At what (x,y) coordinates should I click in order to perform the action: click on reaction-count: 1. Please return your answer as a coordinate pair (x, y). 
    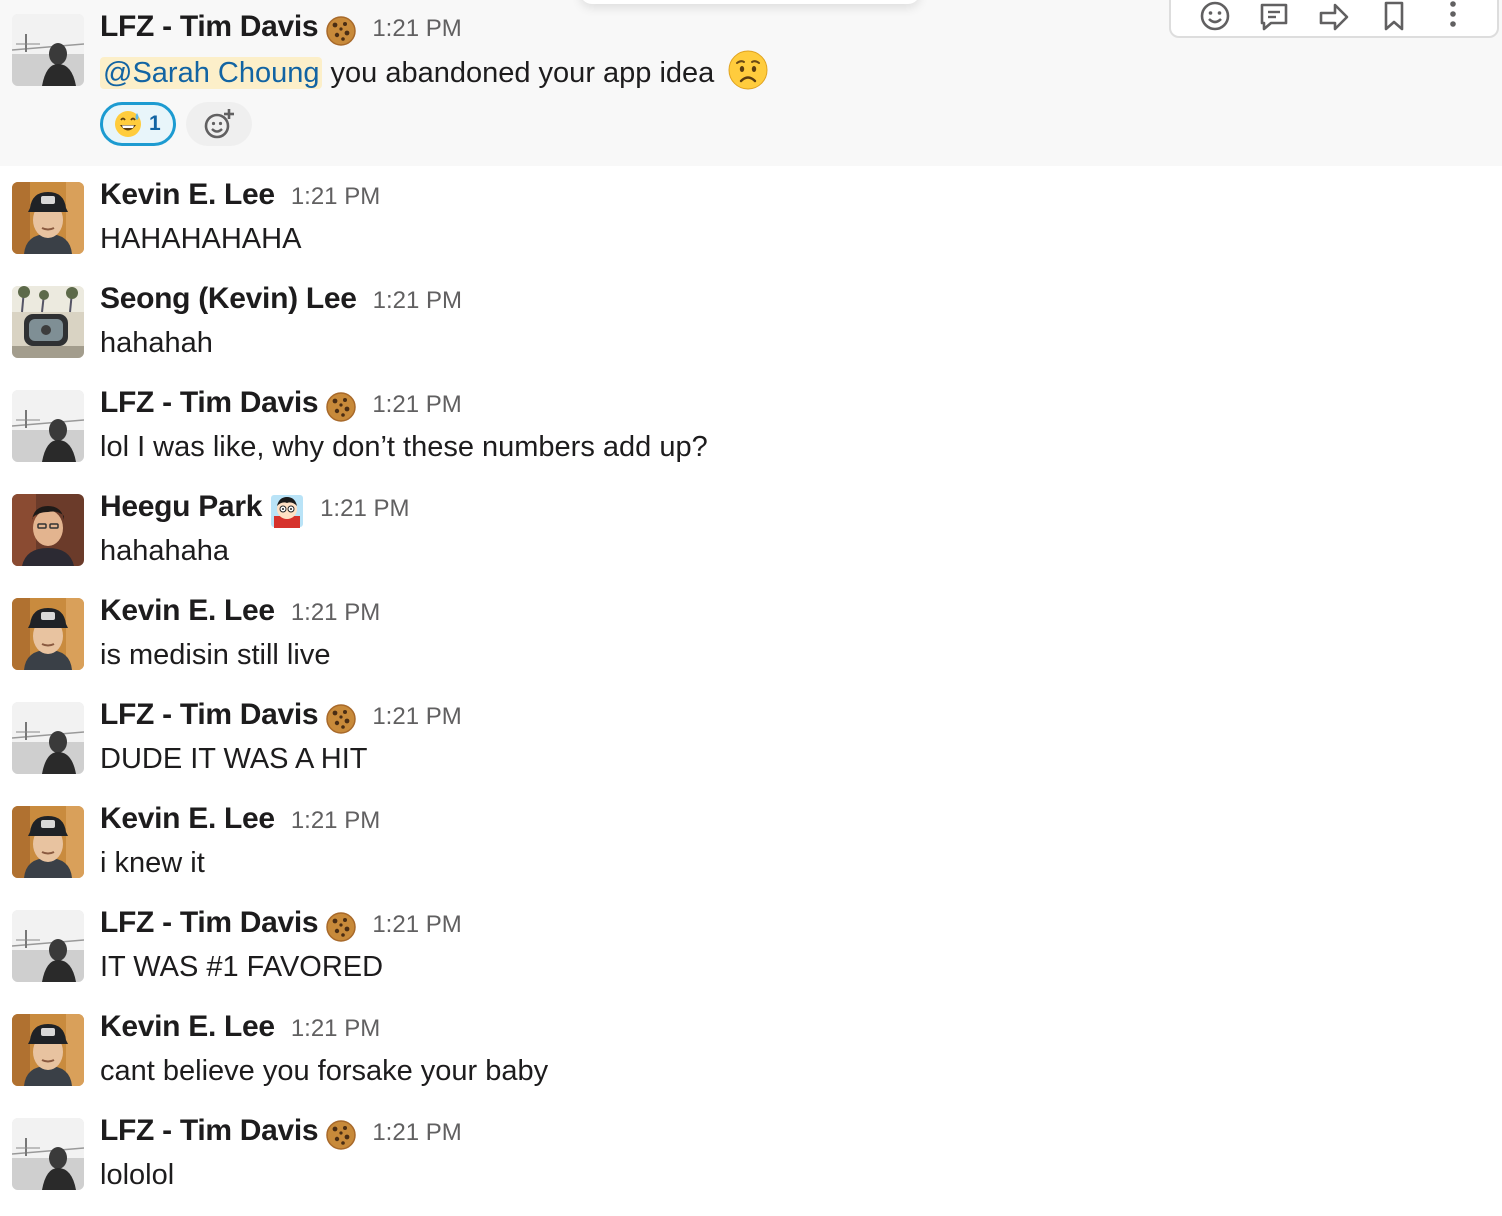
    Looking at the image, I should click on (155, 123).